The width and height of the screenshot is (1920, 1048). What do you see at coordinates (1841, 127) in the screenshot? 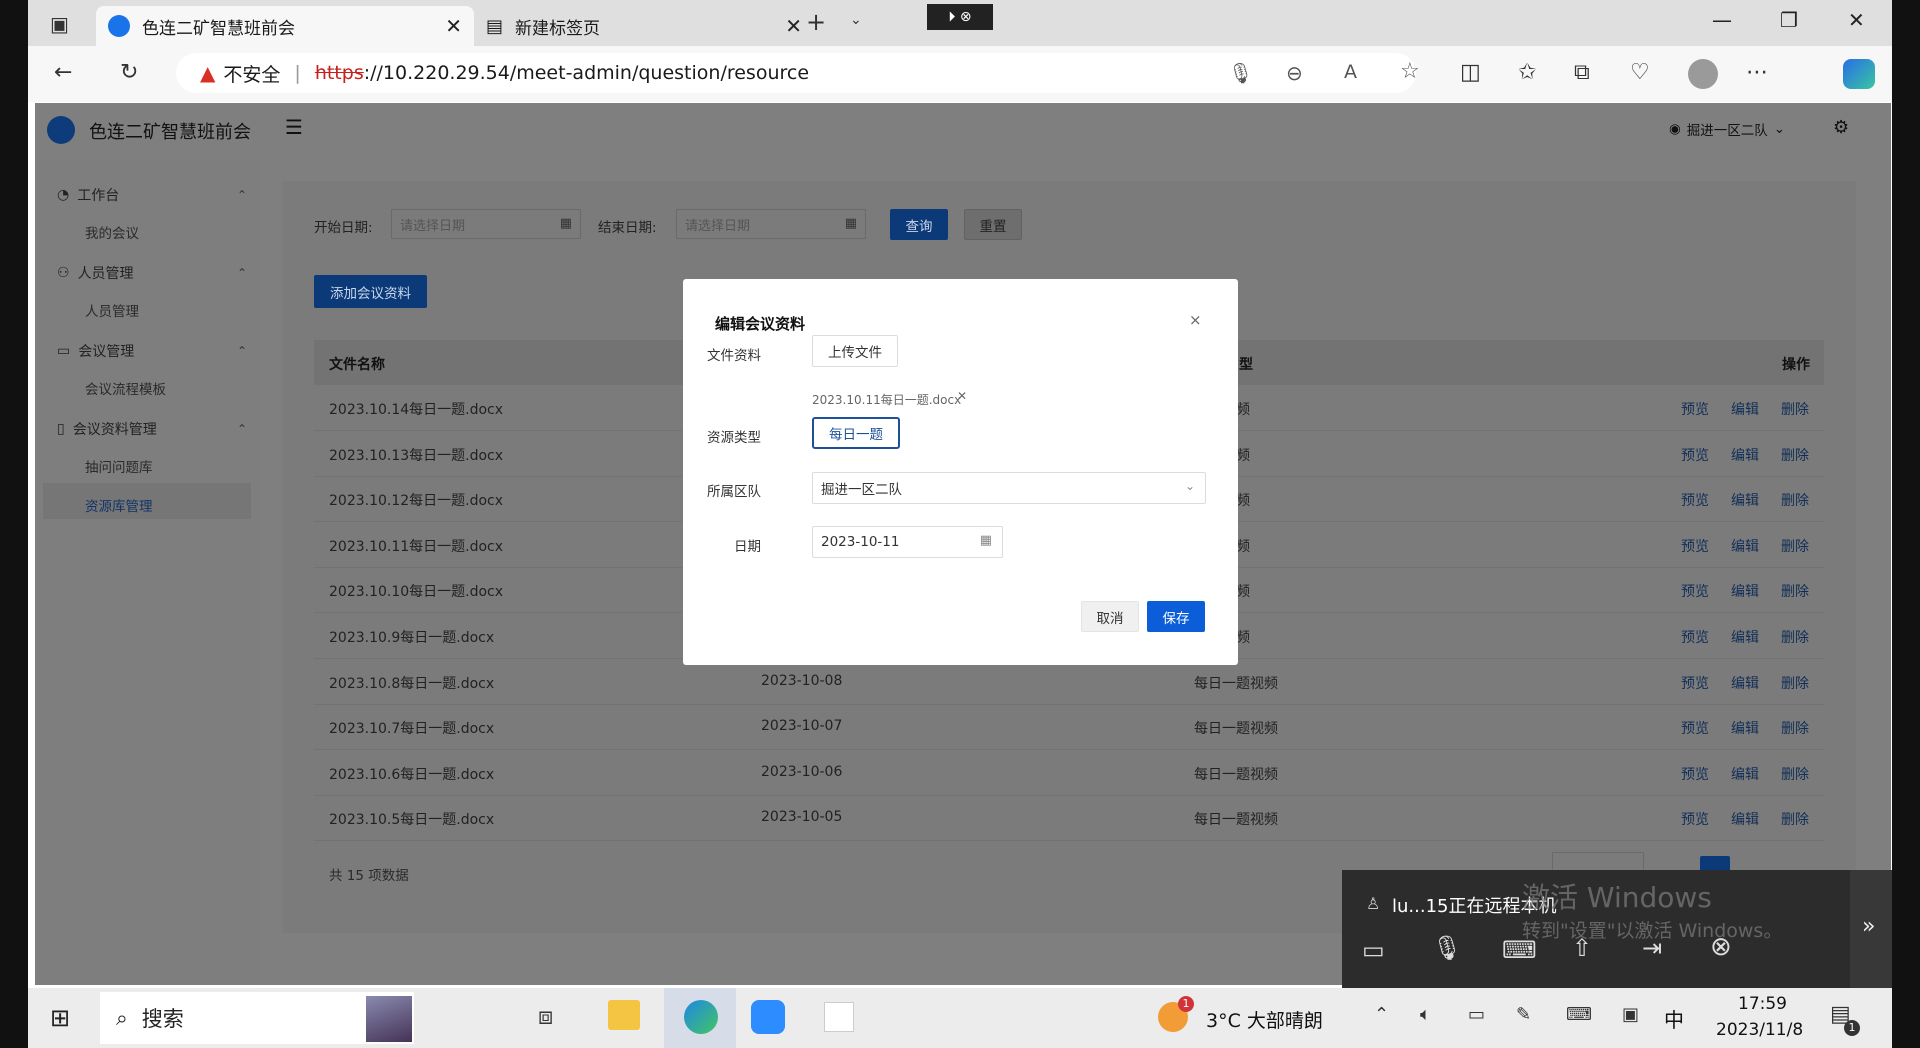
I see `settings-gear-icon: ⚙` at bounding box center [1841, 127].